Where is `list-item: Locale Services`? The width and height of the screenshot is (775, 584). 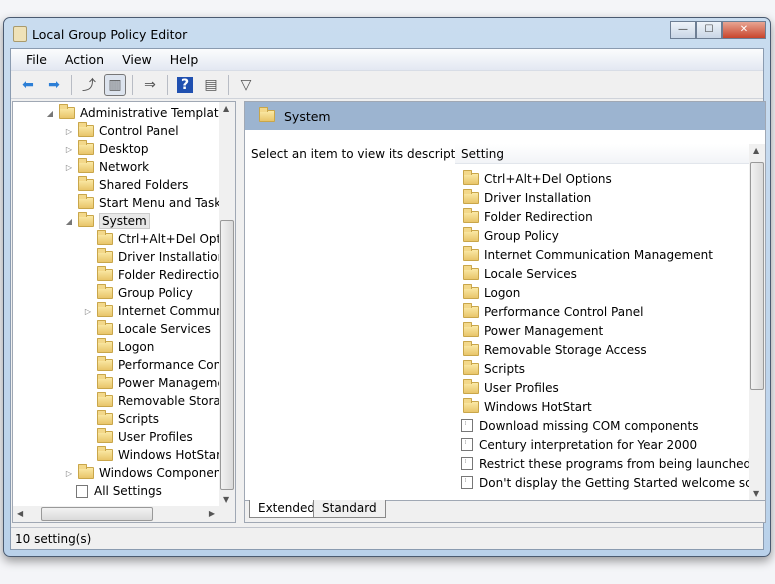 list-item: Locale Services is located at coordinates (518, 273).